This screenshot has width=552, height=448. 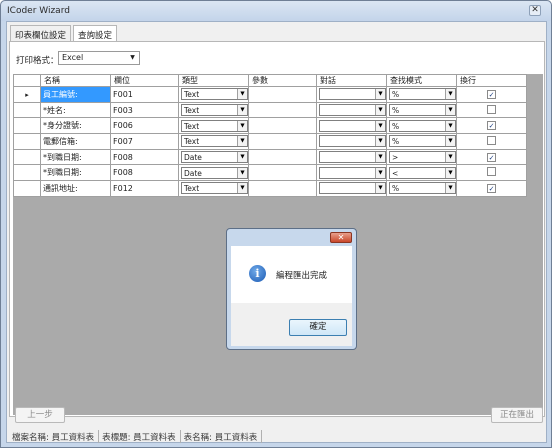 I want to click on col-header-wrap: 換行, so click(x=491, y=80).